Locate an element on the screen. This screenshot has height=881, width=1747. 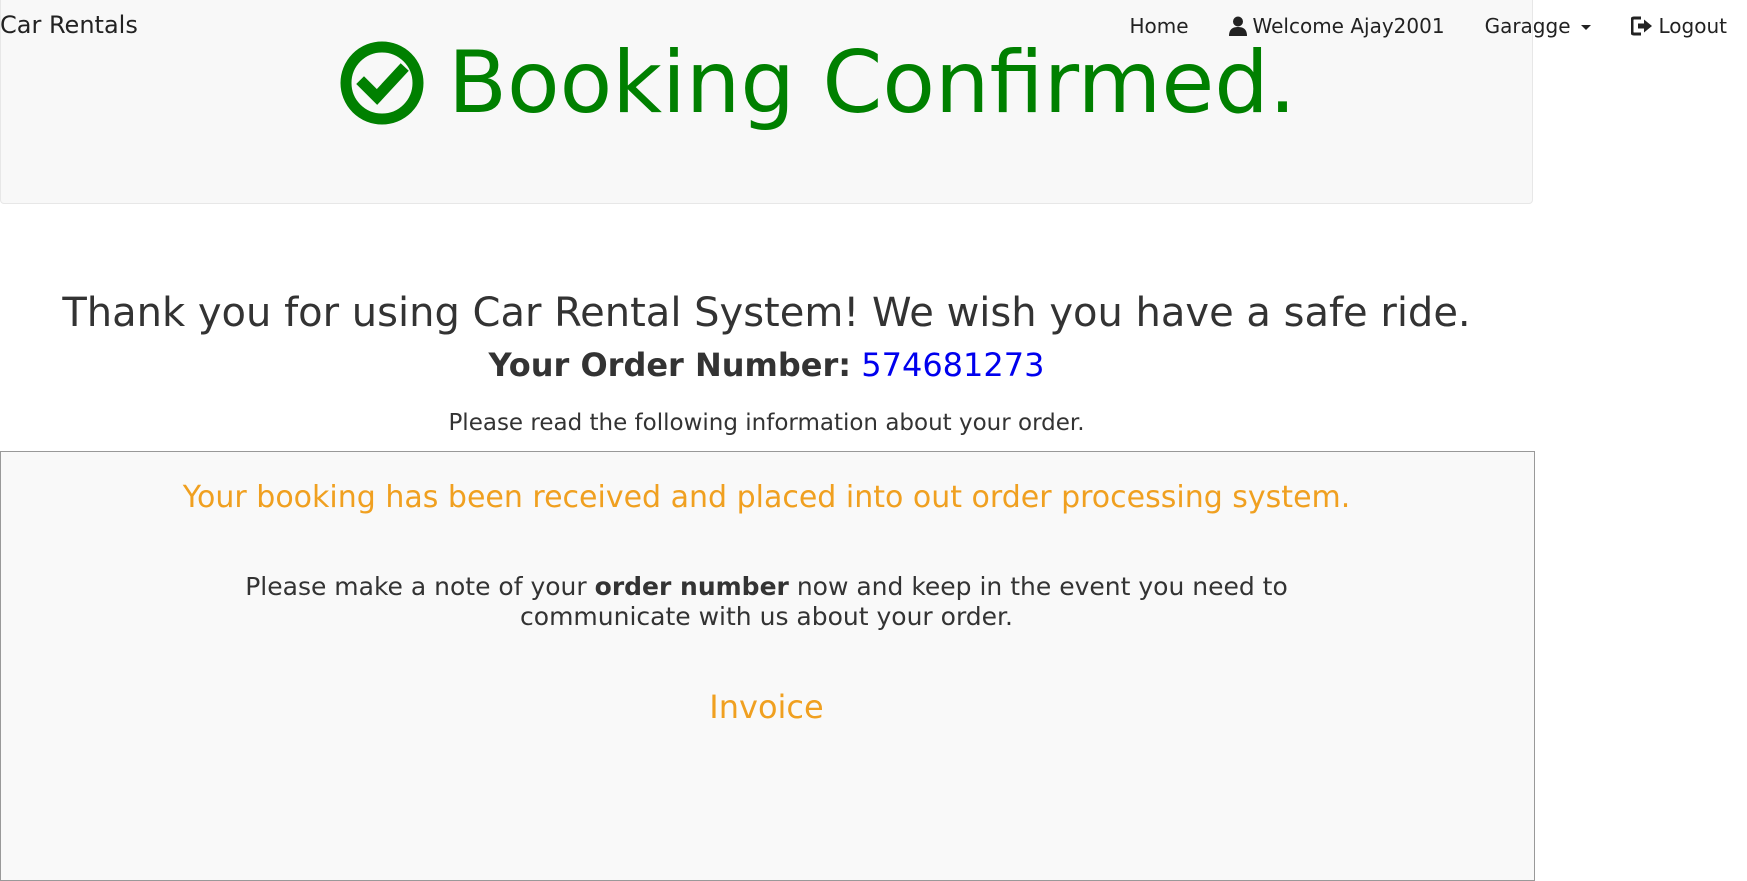
nav-garage-dropdown: Garagge is located at coordinates (1538, 26).